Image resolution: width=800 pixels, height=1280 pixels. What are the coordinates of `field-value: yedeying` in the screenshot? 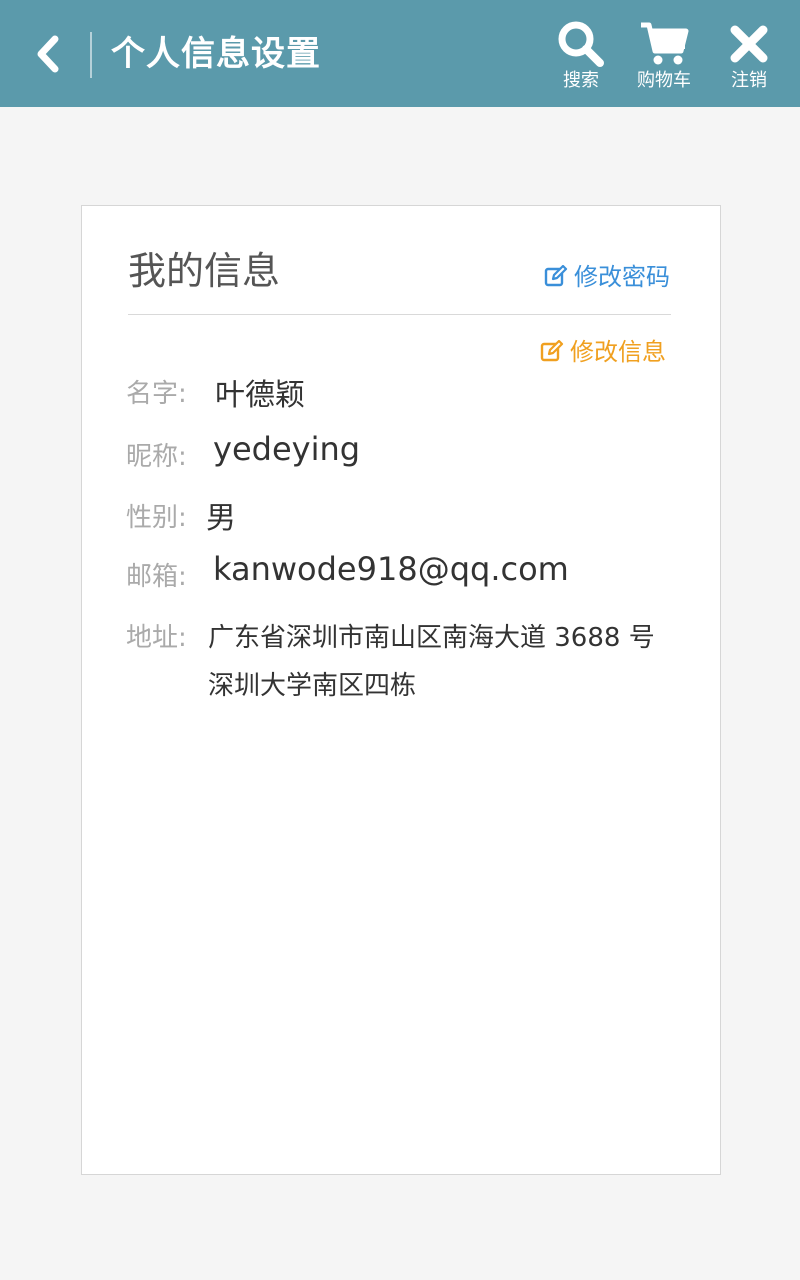 It's located at (287, 449).